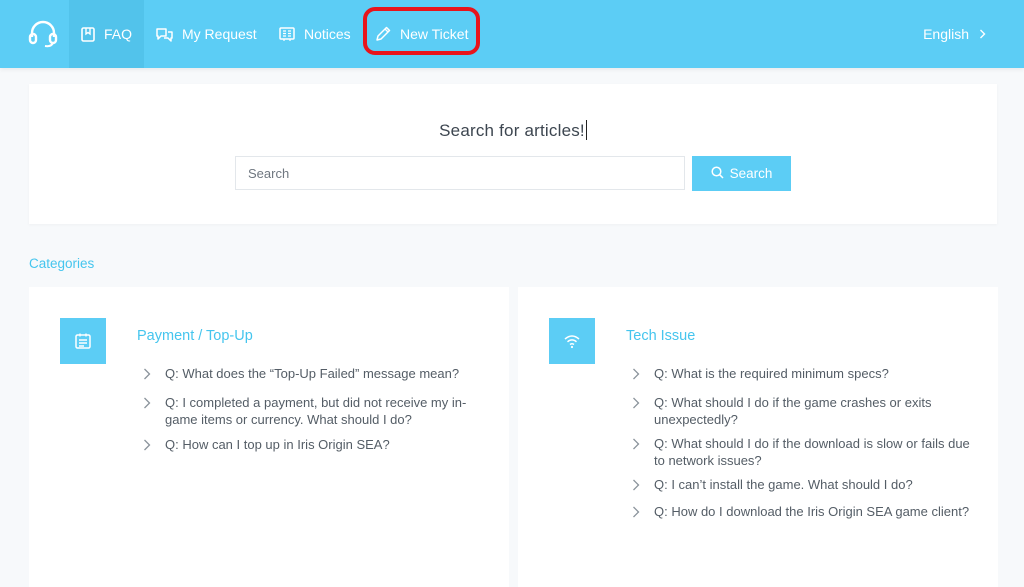 The height and width of the screenshot is (587, 1024). What do you see at coordinates (717, 173) in the screenshot?
I see `search-icon` at bounding box center [717, 173].